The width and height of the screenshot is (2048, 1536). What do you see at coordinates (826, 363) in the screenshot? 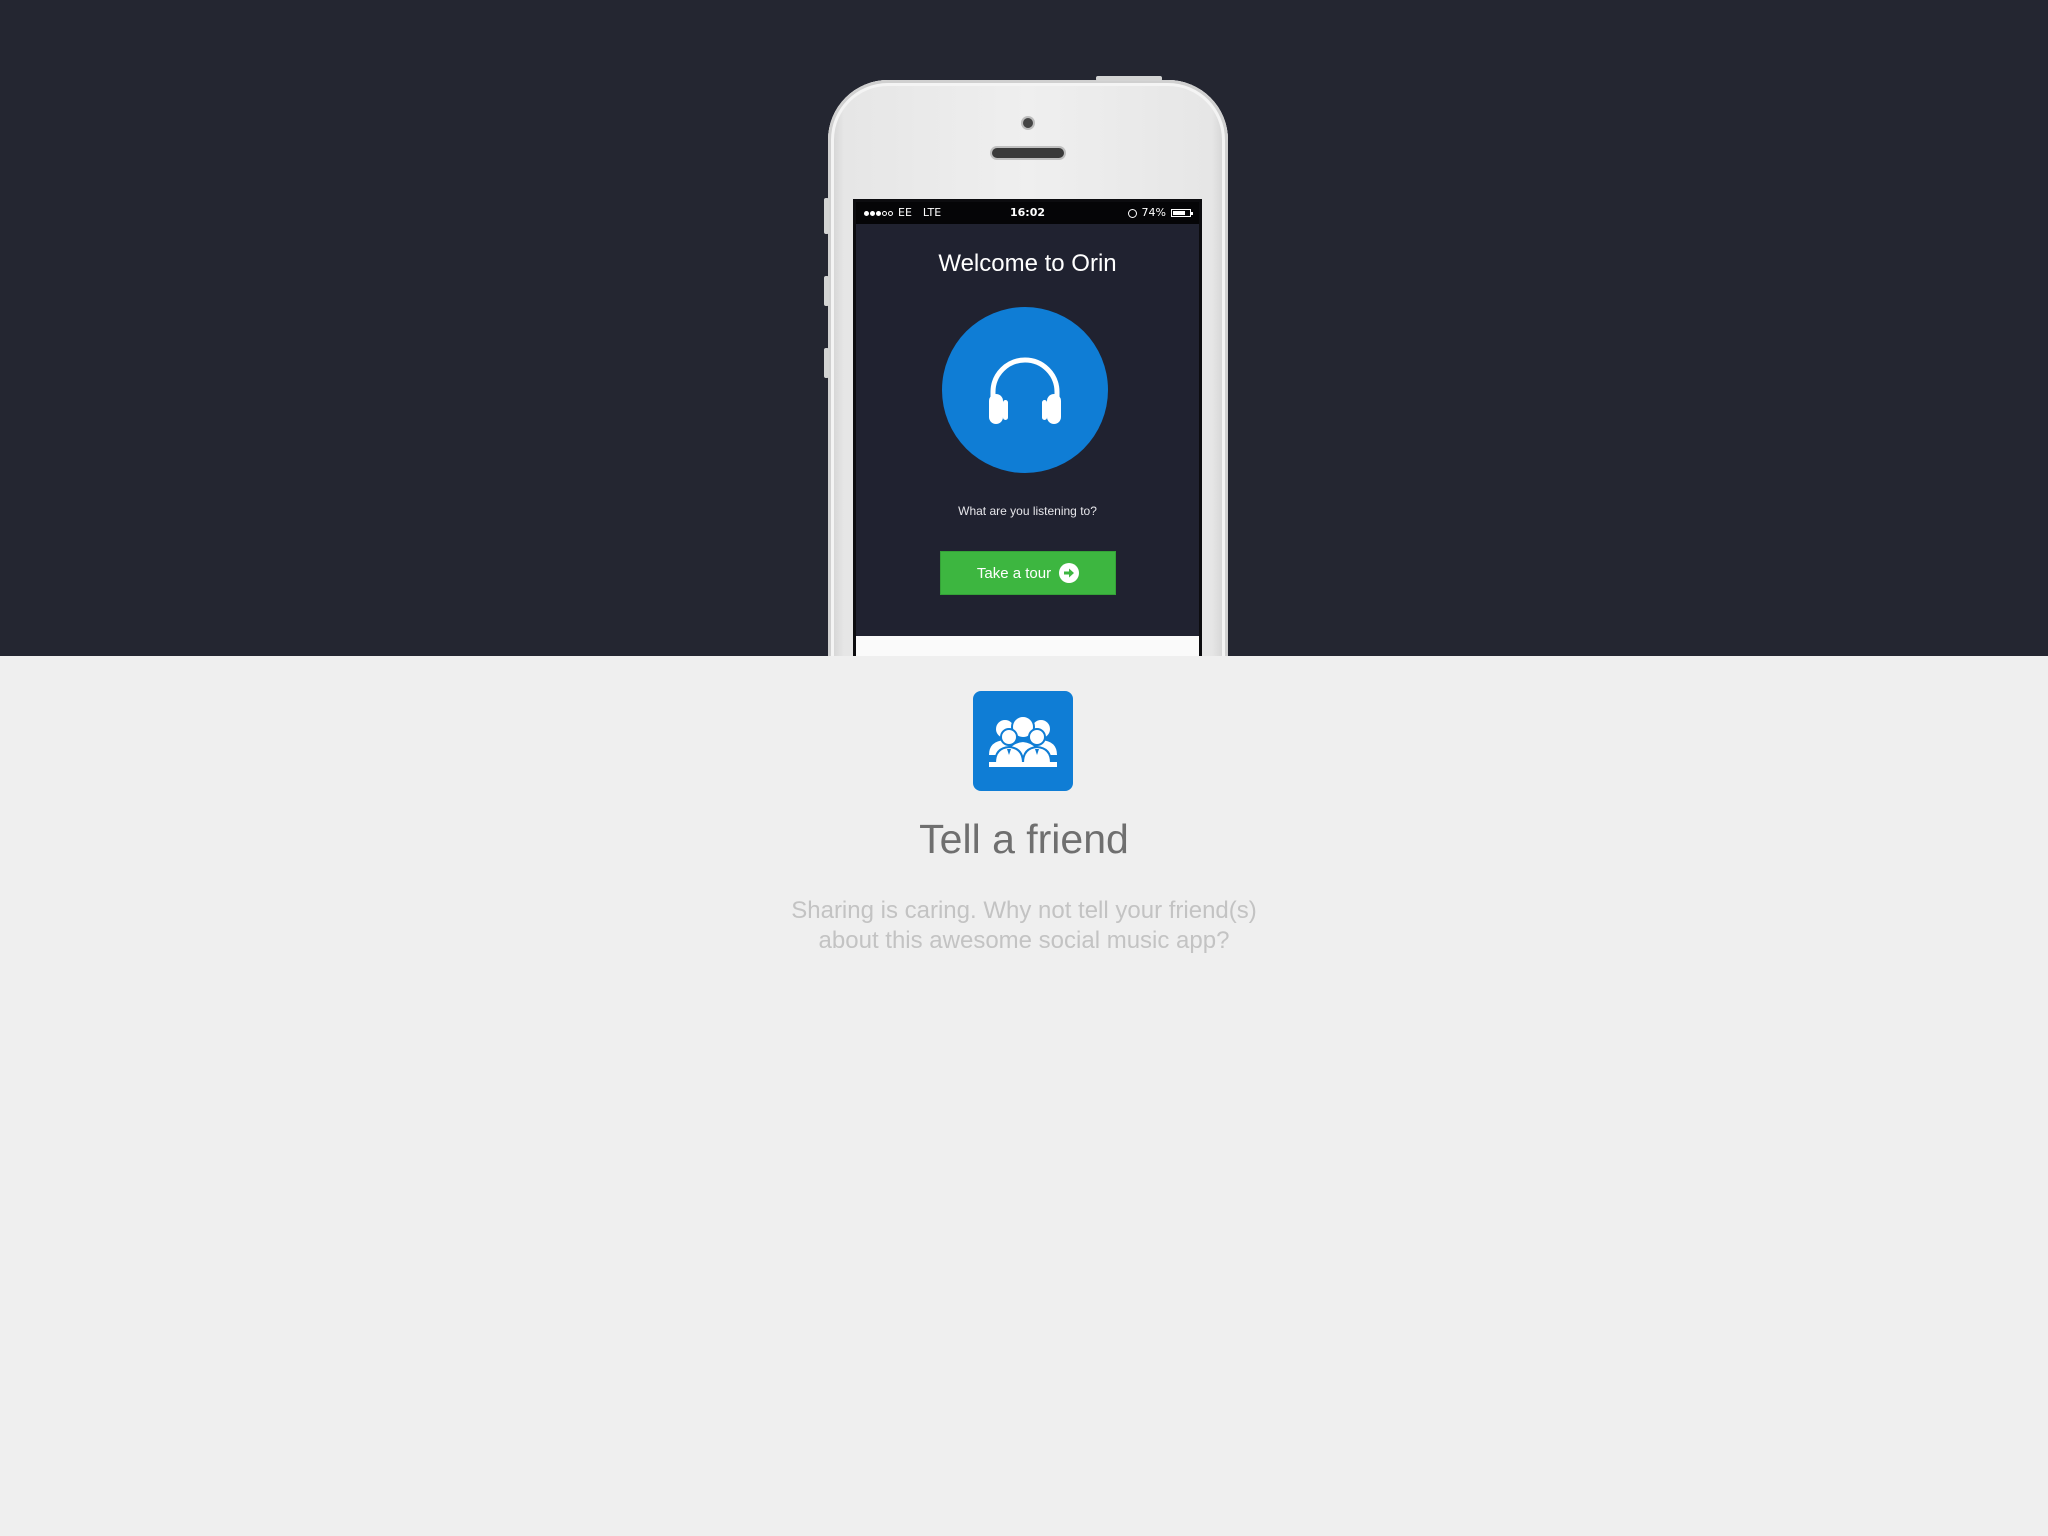
I see `phone-volume-down` at bounding box center [826, 363].